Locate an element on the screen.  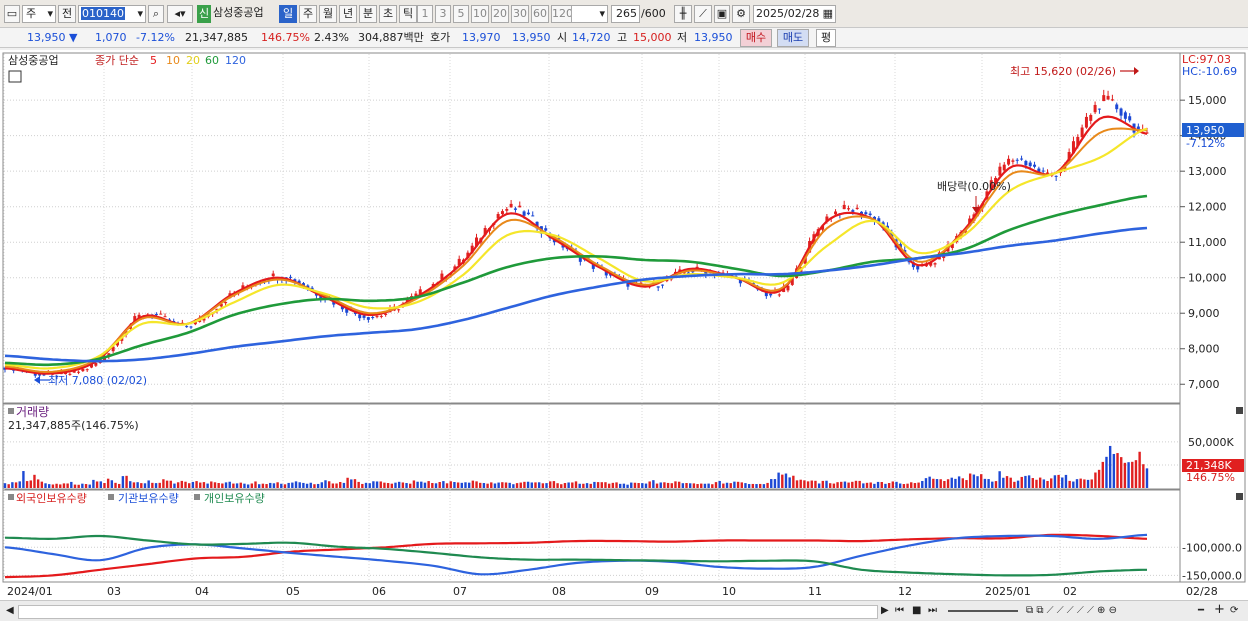
minute-custom-select: ▾ is located at coordinates (589, 14).